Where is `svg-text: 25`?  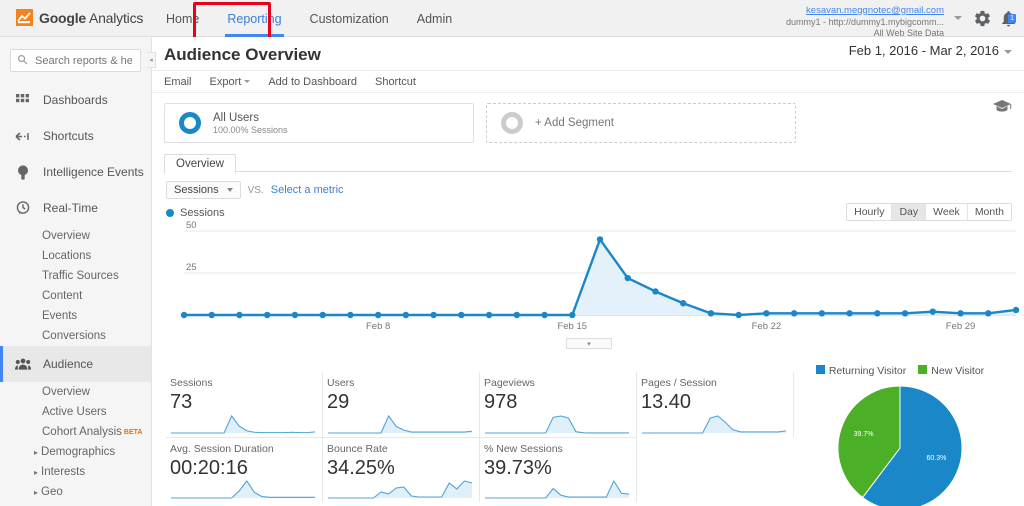
svg-text: 25 is located at coordinates (191, 267).